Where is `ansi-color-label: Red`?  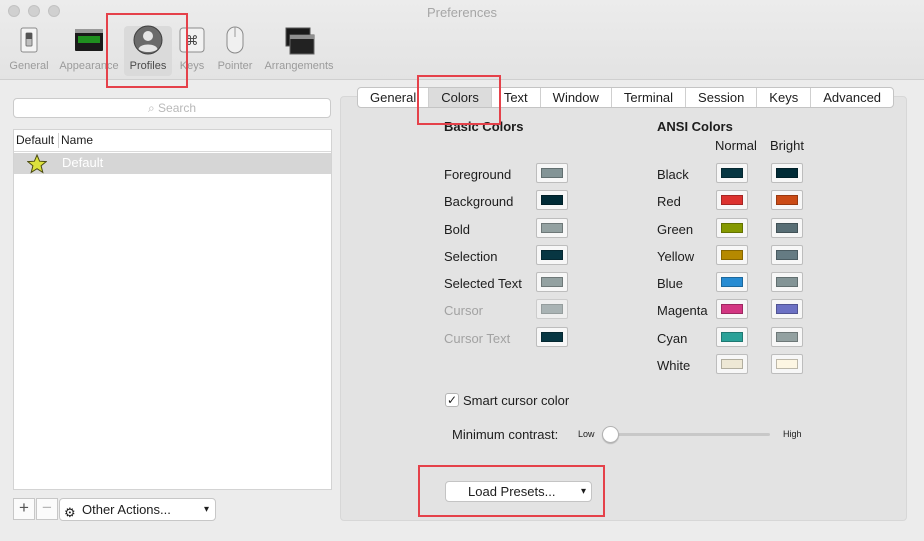
ansi-color-label: Red is located at coordinates (669, 201).